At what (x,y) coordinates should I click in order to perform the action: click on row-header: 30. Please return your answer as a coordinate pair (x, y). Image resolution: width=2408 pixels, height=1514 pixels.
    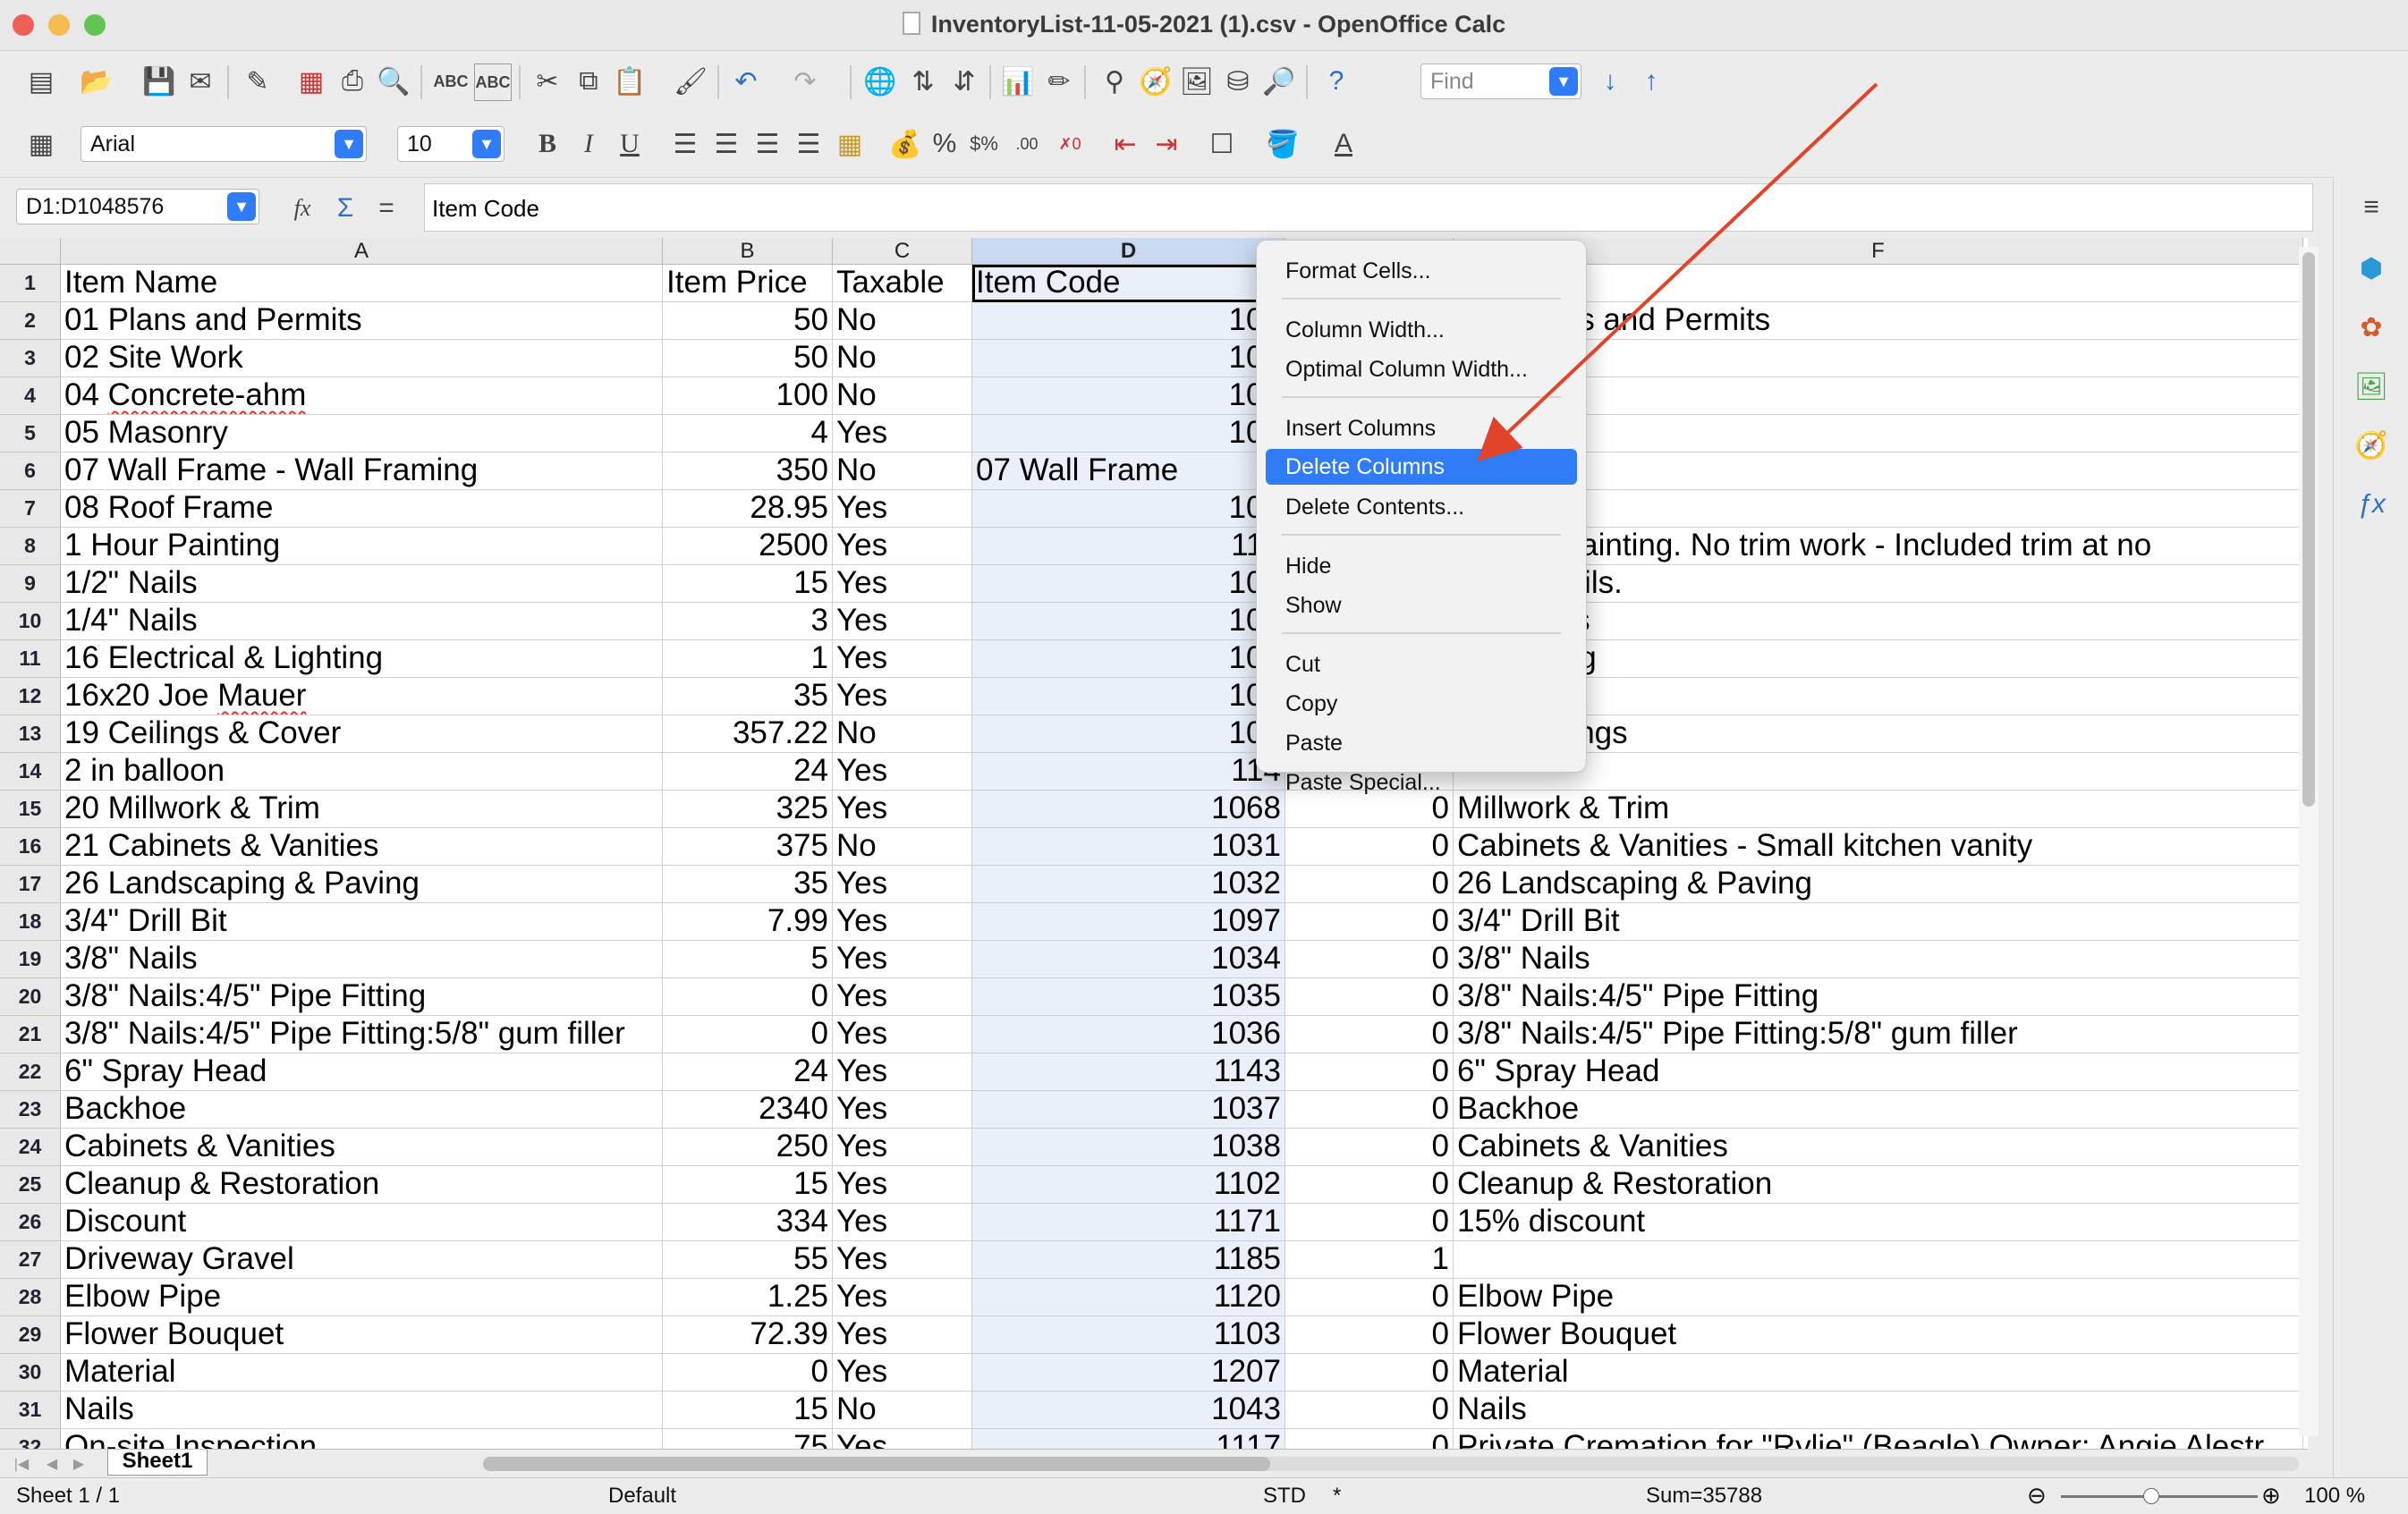
    Looking at the image, I should click on (30, 1373).